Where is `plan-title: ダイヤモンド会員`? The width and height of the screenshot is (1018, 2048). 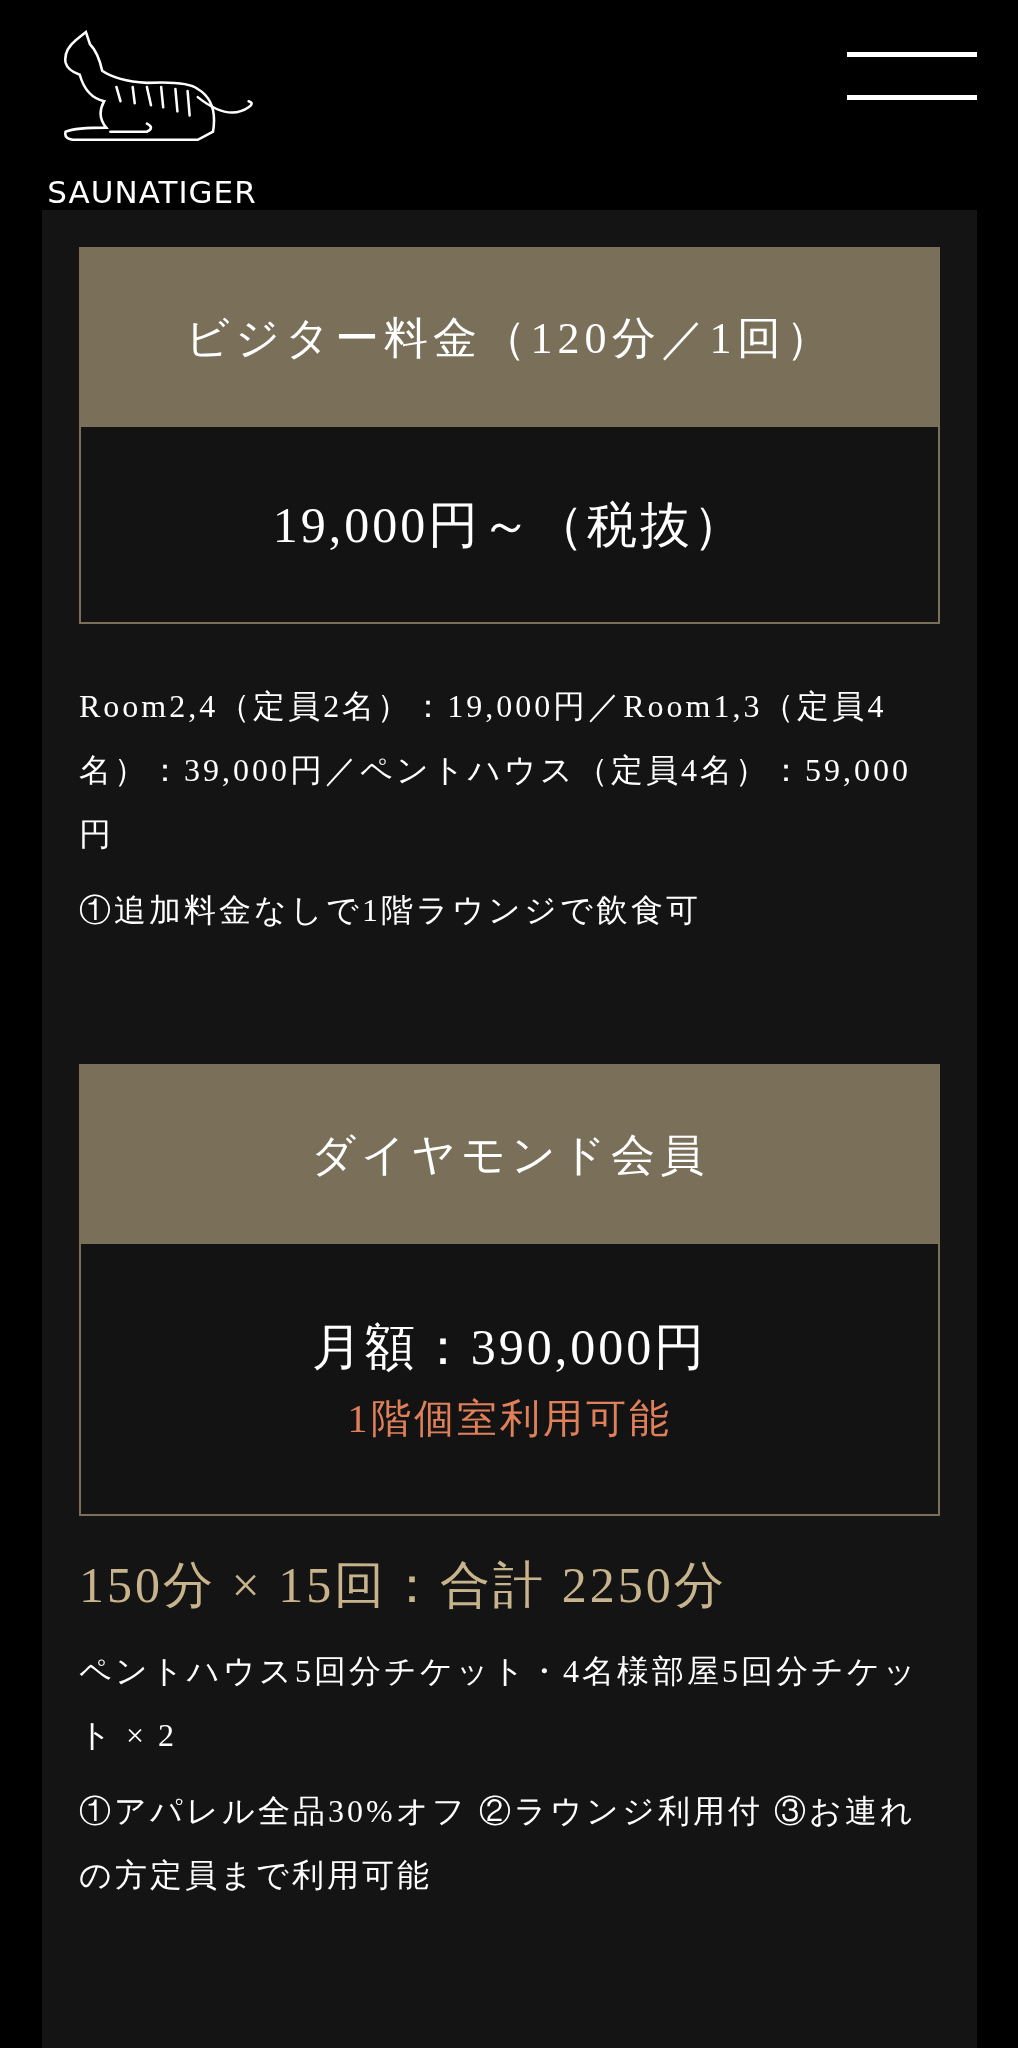 plan-title: ダイヤモンド会員 is located at coordinates (509, 1155).